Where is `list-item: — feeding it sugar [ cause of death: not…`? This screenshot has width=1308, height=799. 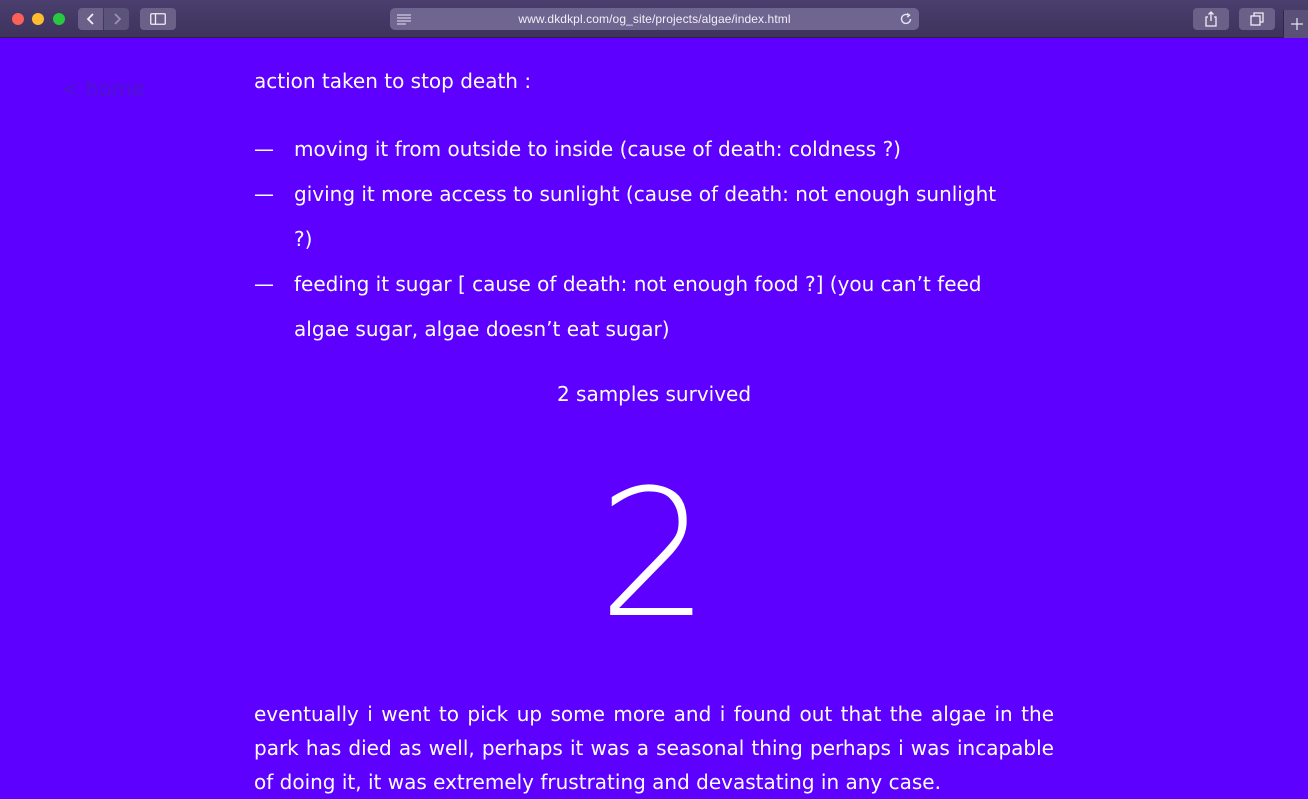 list-item: — feeding it sugar [ cause of death: not… is located at coordinates (634, 307).